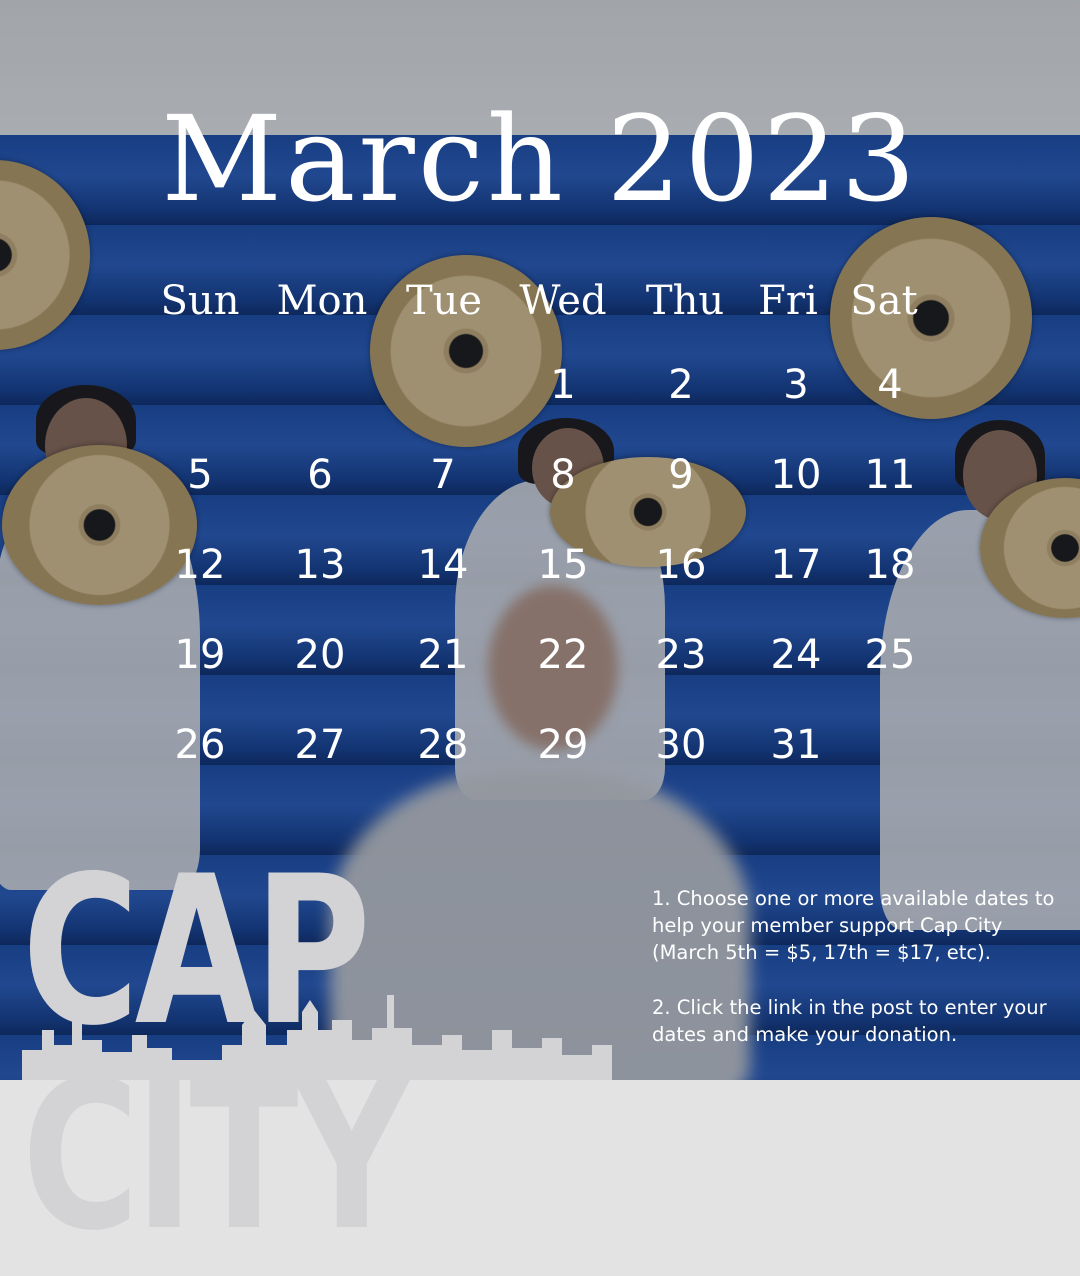 Image resolution: width=1080 pixels, height=1276 pixels. I want to click on calendar-day-19: 19, so click(200, 655).